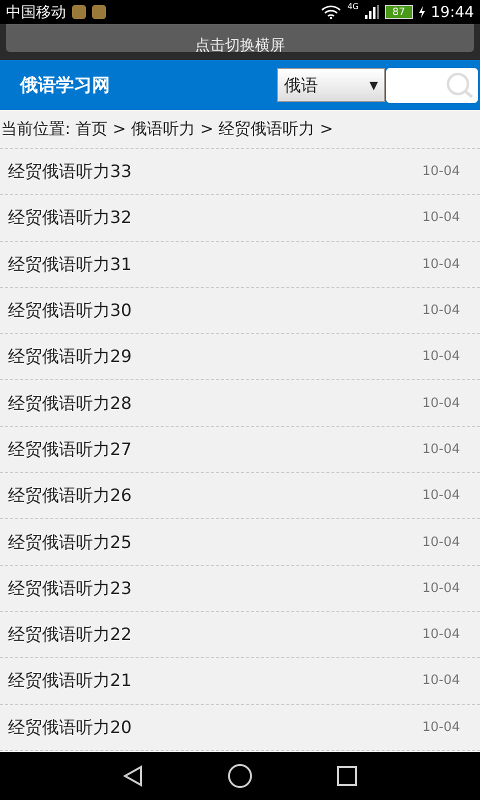 The width and height of the screenshot is (480, 800). What do you see at coordinates (133, 776) in the screenshot?
I see `back-icon` at bounding box center [133, 776].